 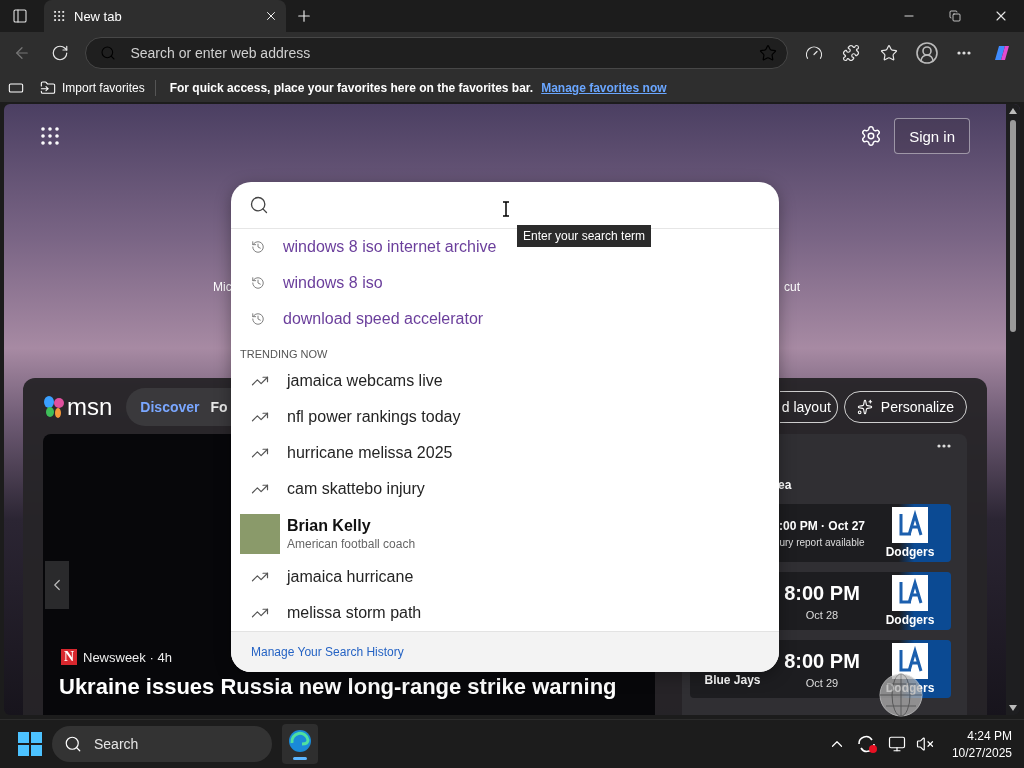 What do you see at coordinates (271, 16) in the screenshot?
I see `close-icon` at bounding box center [271, 16].